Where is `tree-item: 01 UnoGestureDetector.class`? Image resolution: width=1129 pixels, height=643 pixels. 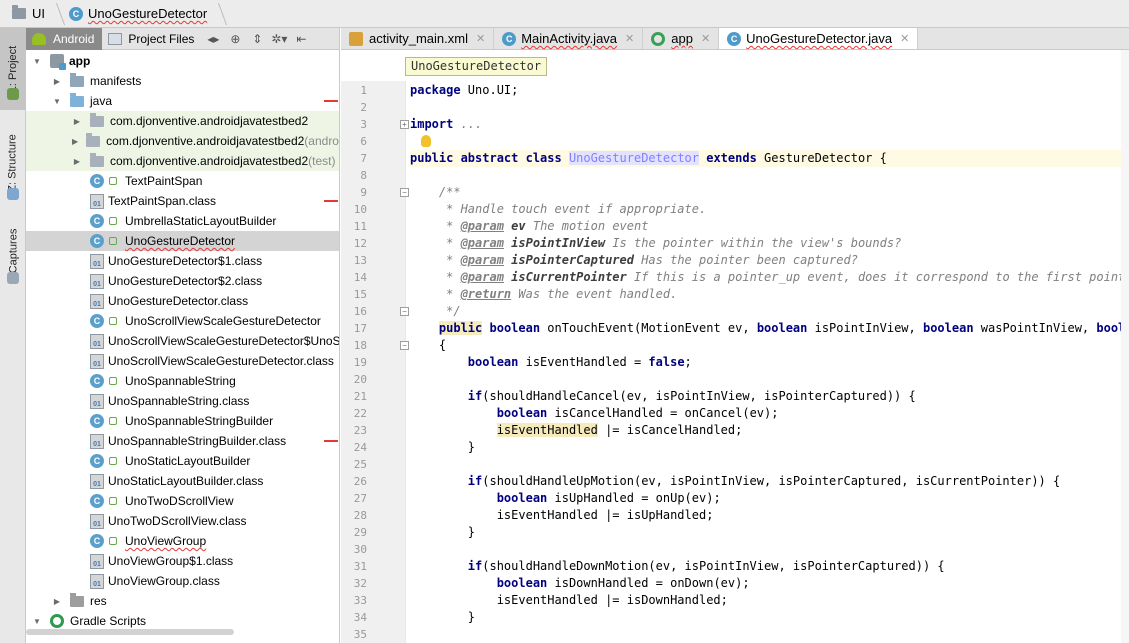 tree-item: 01 UnoGestureDetector.class is located at coordinates (182, 301).